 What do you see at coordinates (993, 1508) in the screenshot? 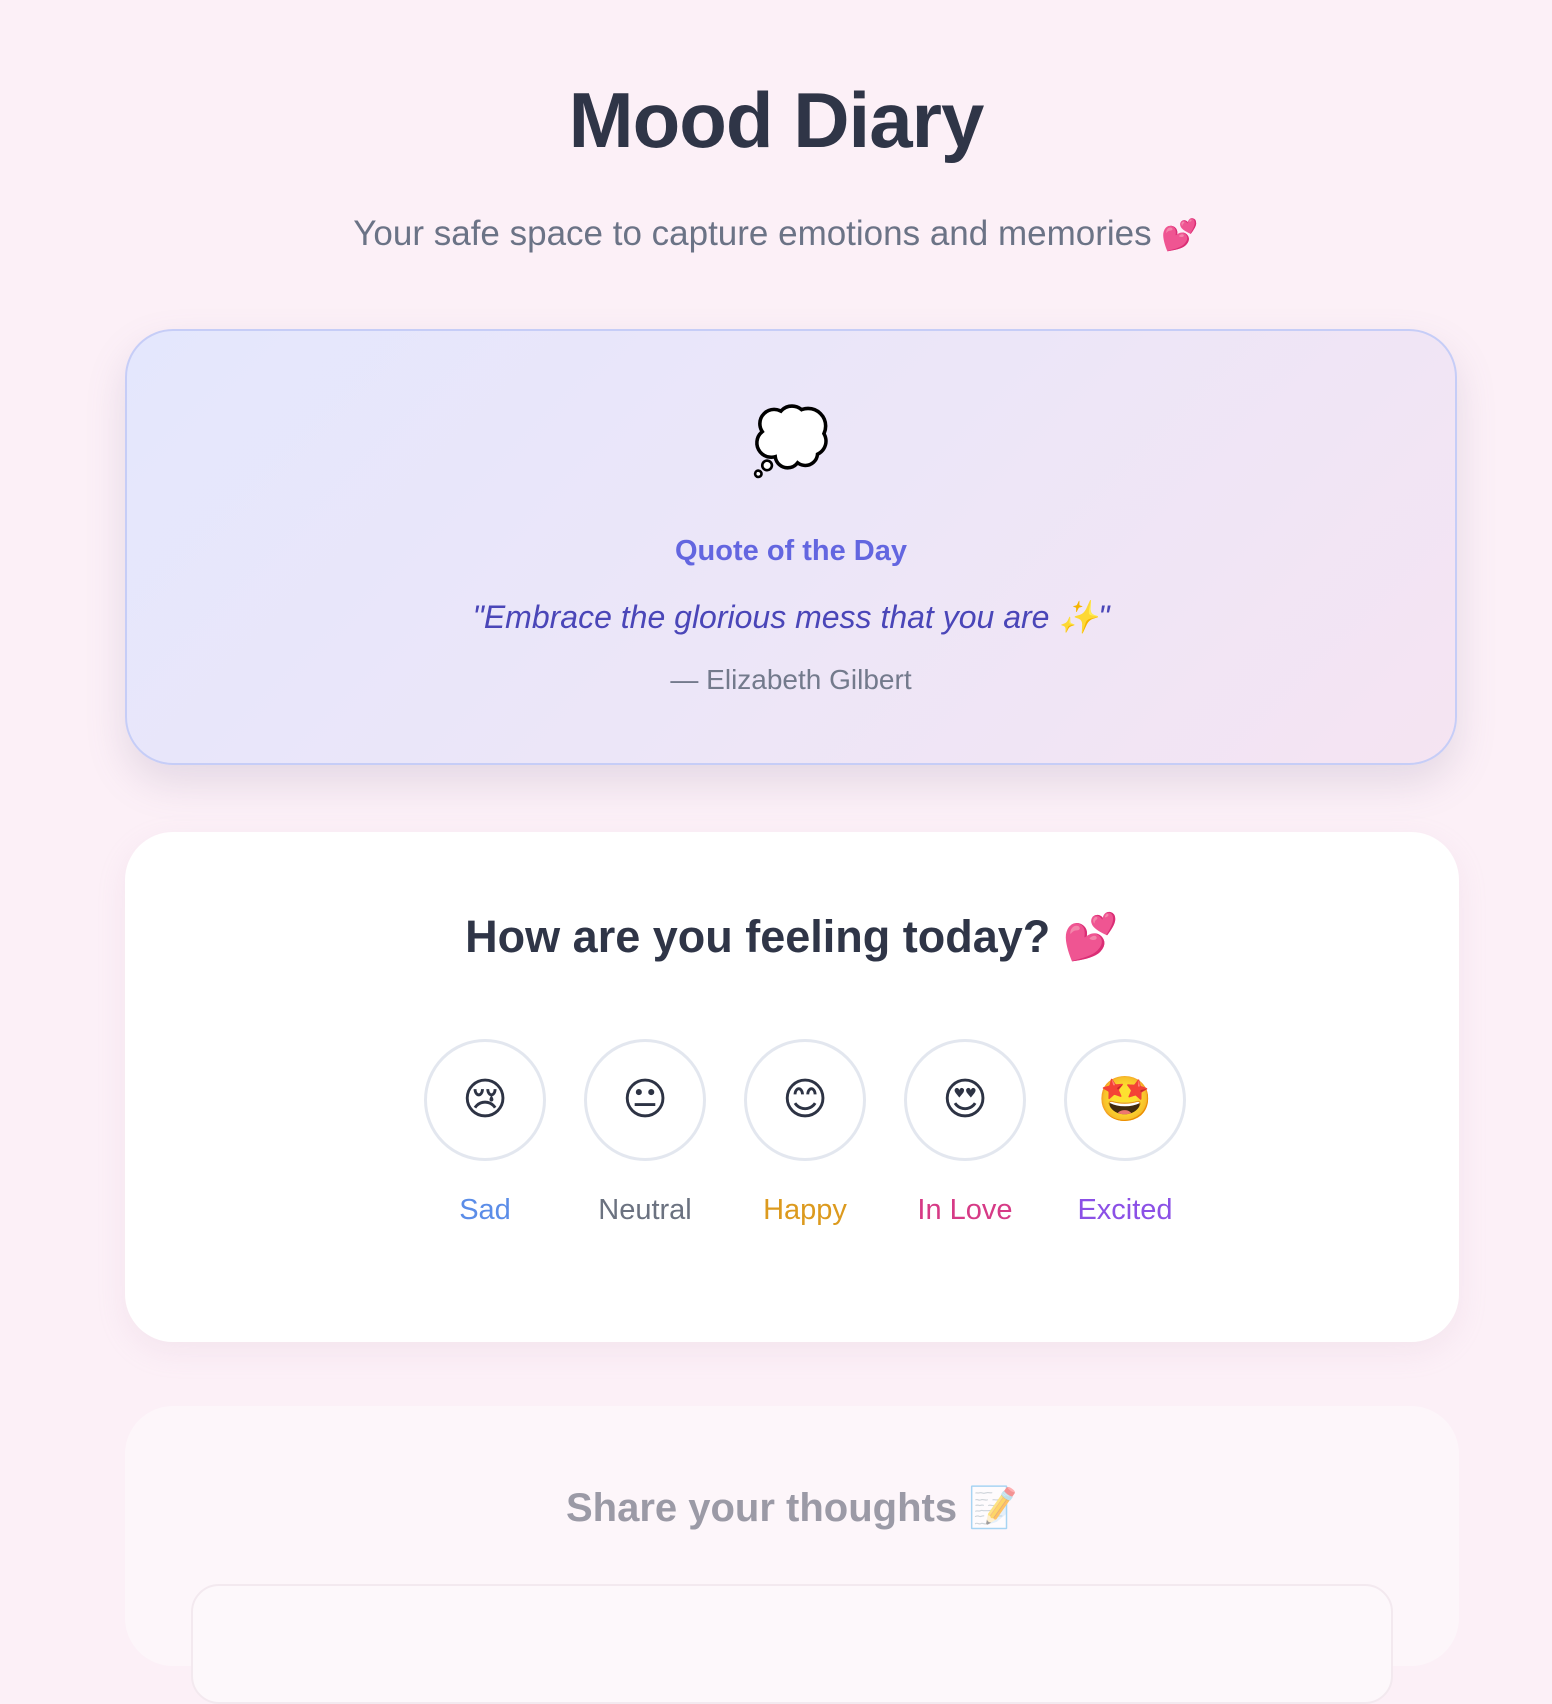
I see `memo-icon: 📝` at bounding box center [993, 1508].